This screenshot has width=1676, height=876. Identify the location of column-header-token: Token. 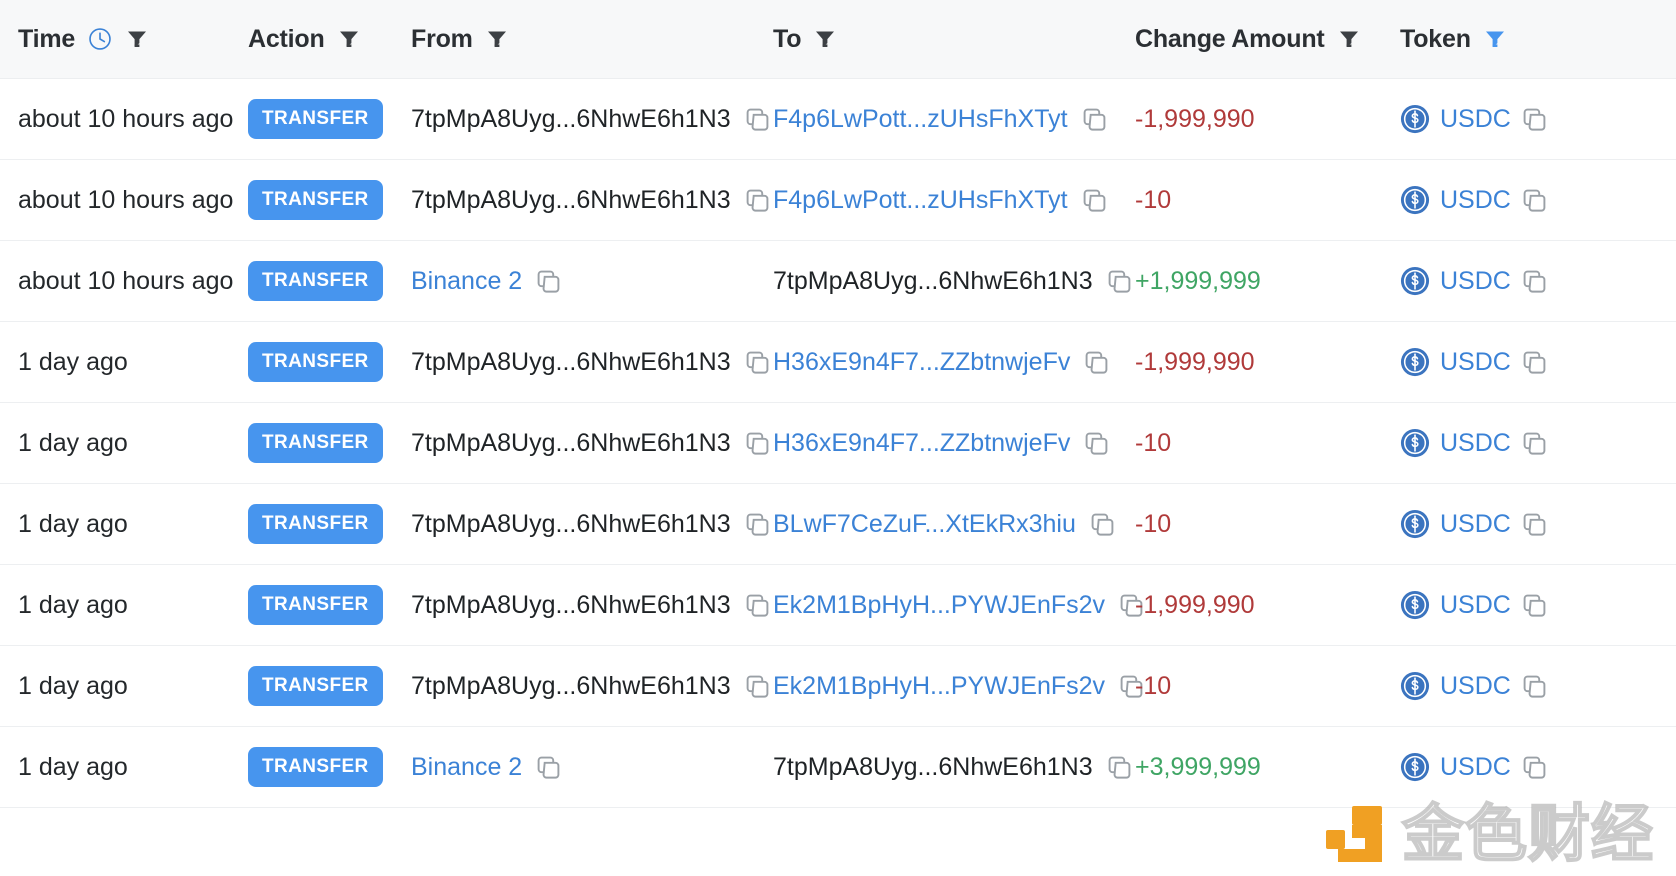
(1538, 39).